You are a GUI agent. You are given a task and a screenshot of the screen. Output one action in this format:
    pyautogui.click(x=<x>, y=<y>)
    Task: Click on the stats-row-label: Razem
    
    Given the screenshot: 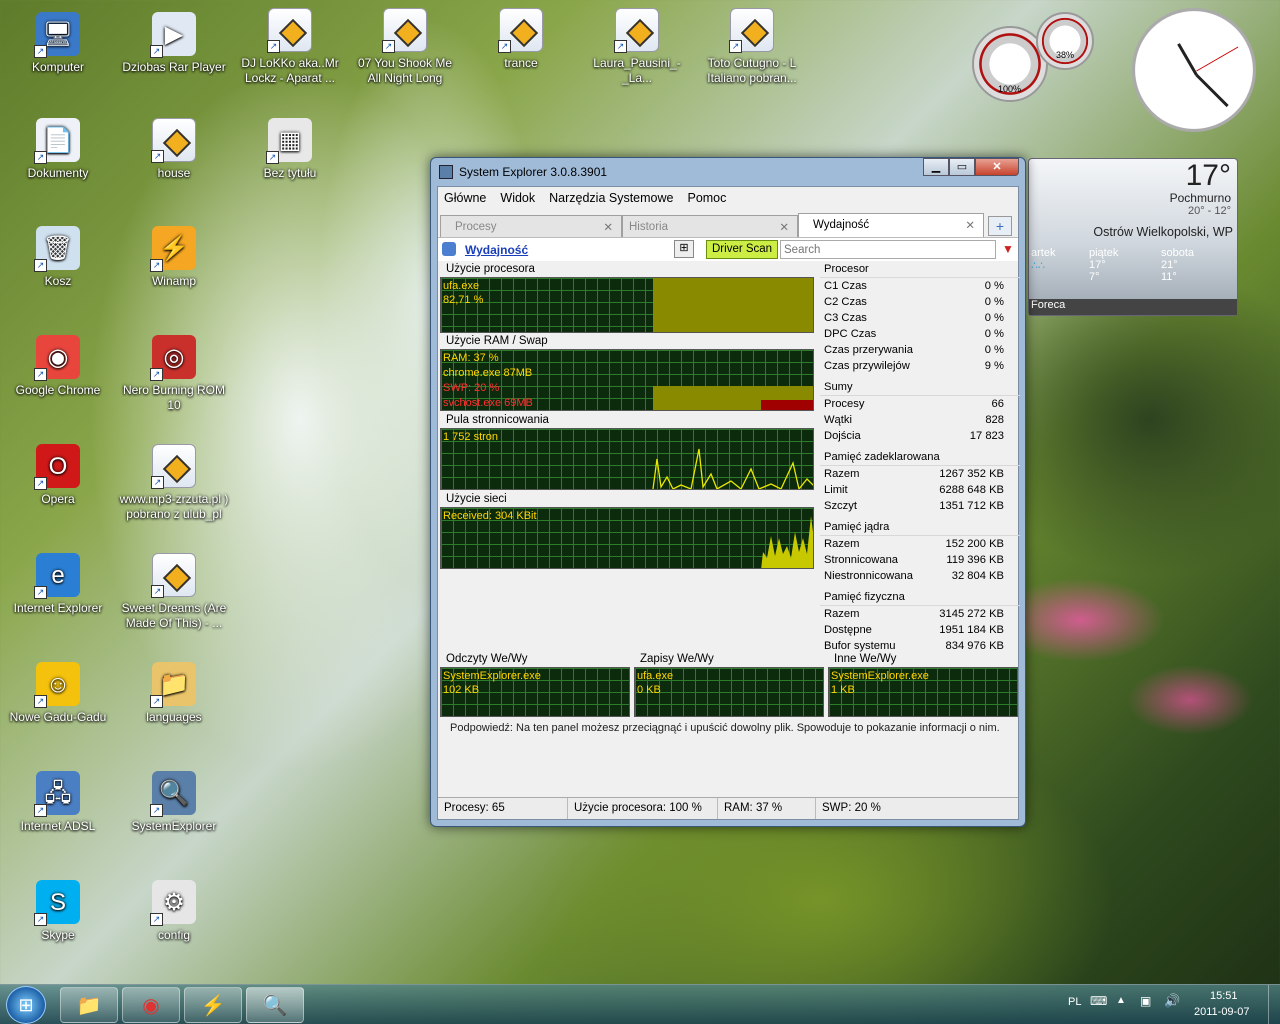 What is the action you would take?
    pyautogui.click(x=842, y=614)
    